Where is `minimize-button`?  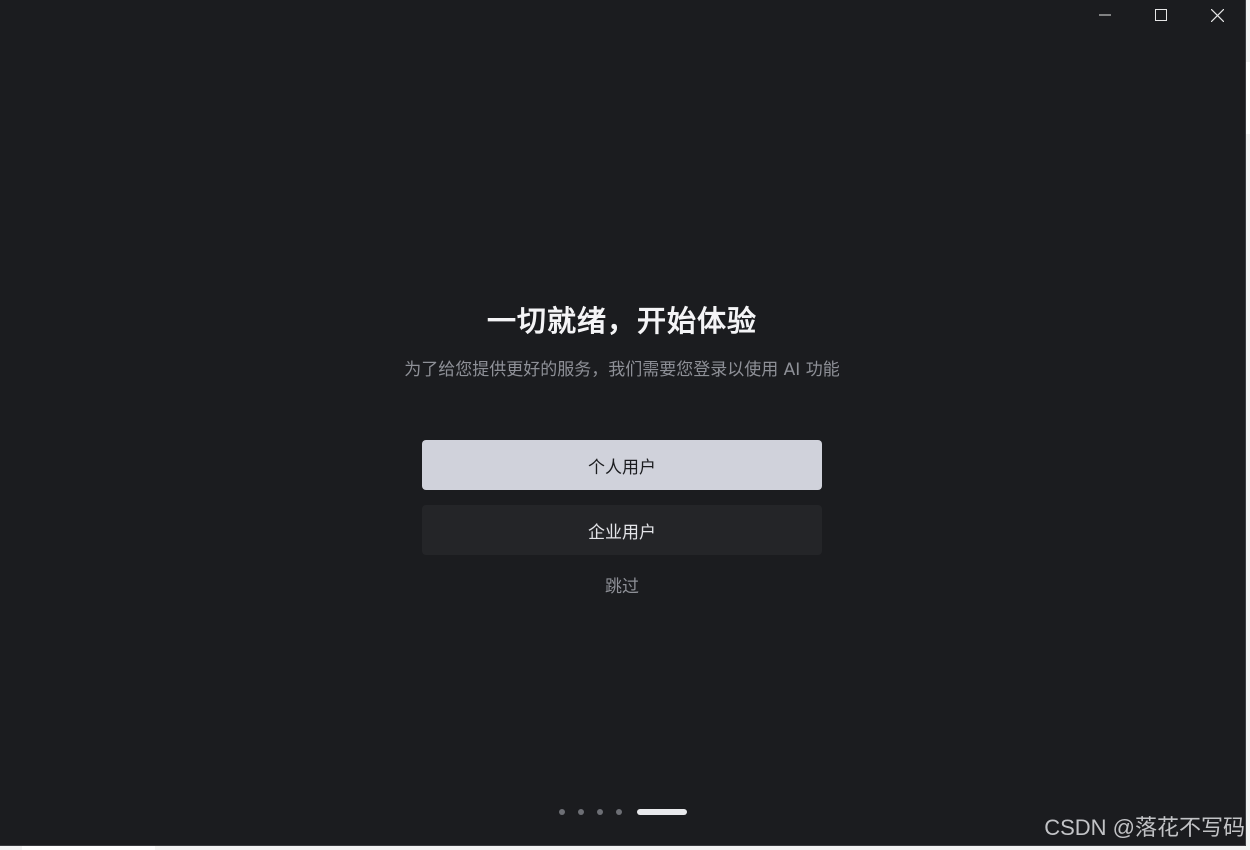 minimize-button is located at coordinates (1105, 15).